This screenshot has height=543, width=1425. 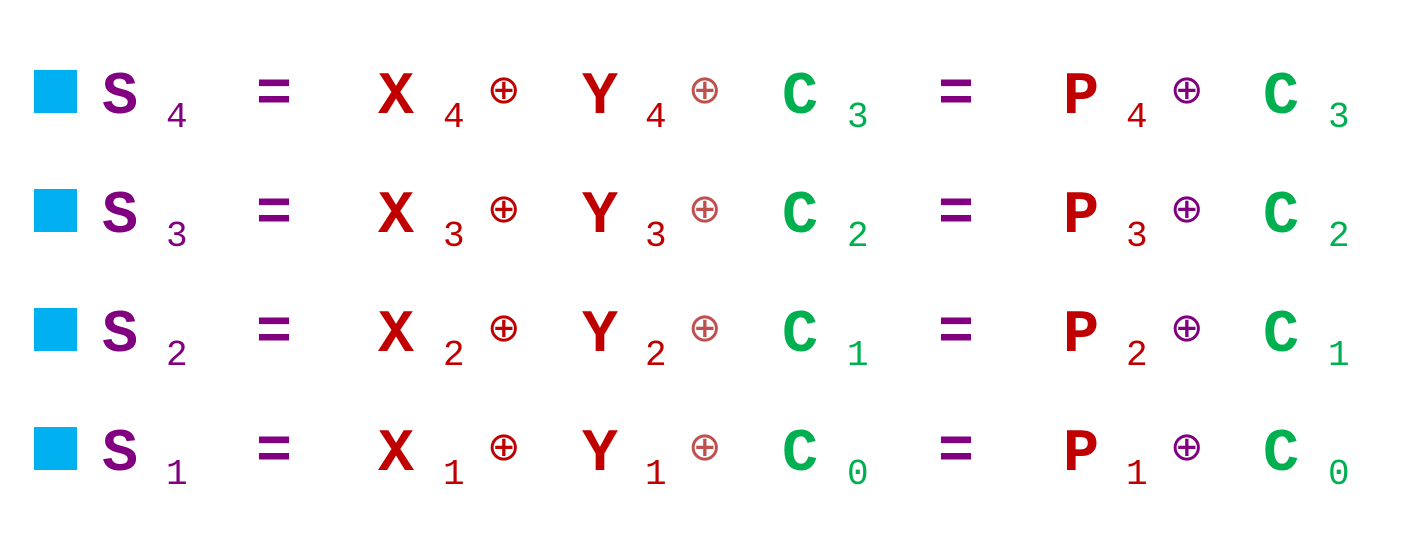 What do you see at coordinates (600, 455) in the screenshot?
I see `y-symbol: Y` at bounding box center [600, 455].